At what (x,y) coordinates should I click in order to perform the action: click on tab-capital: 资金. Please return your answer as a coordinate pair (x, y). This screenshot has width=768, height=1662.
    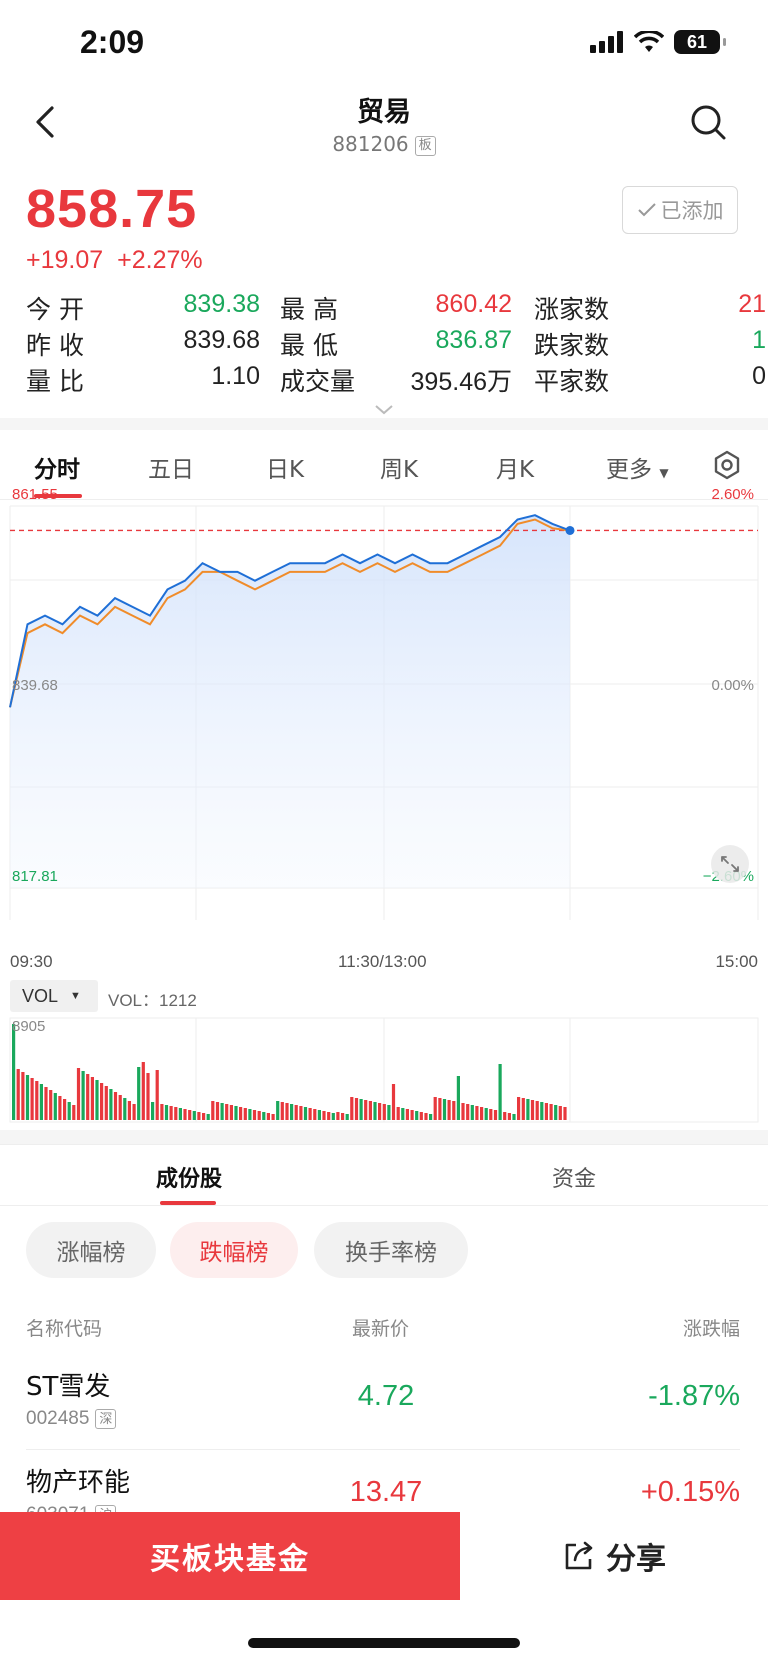
    Looking at the image, I should click on (574, 1177).